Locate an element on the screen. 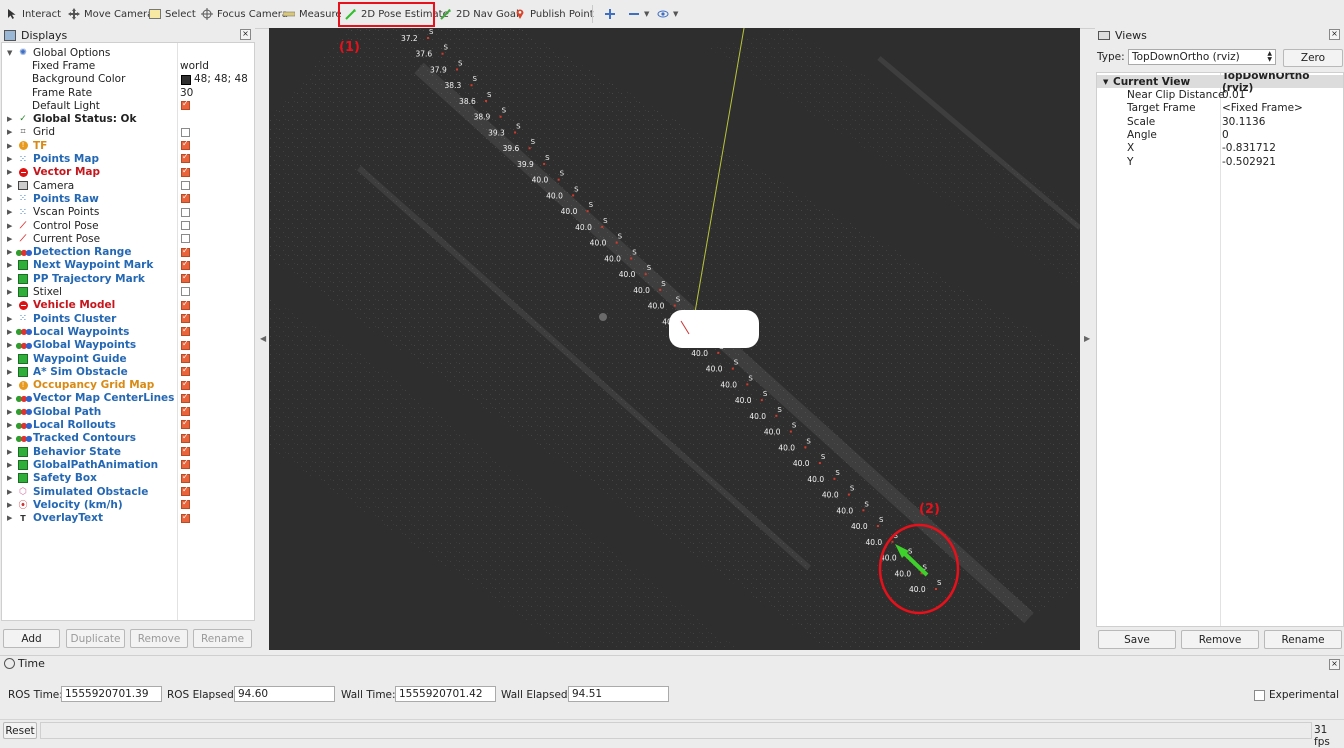  display-row: Fixed Frame world is located at coordinates (128, 65).